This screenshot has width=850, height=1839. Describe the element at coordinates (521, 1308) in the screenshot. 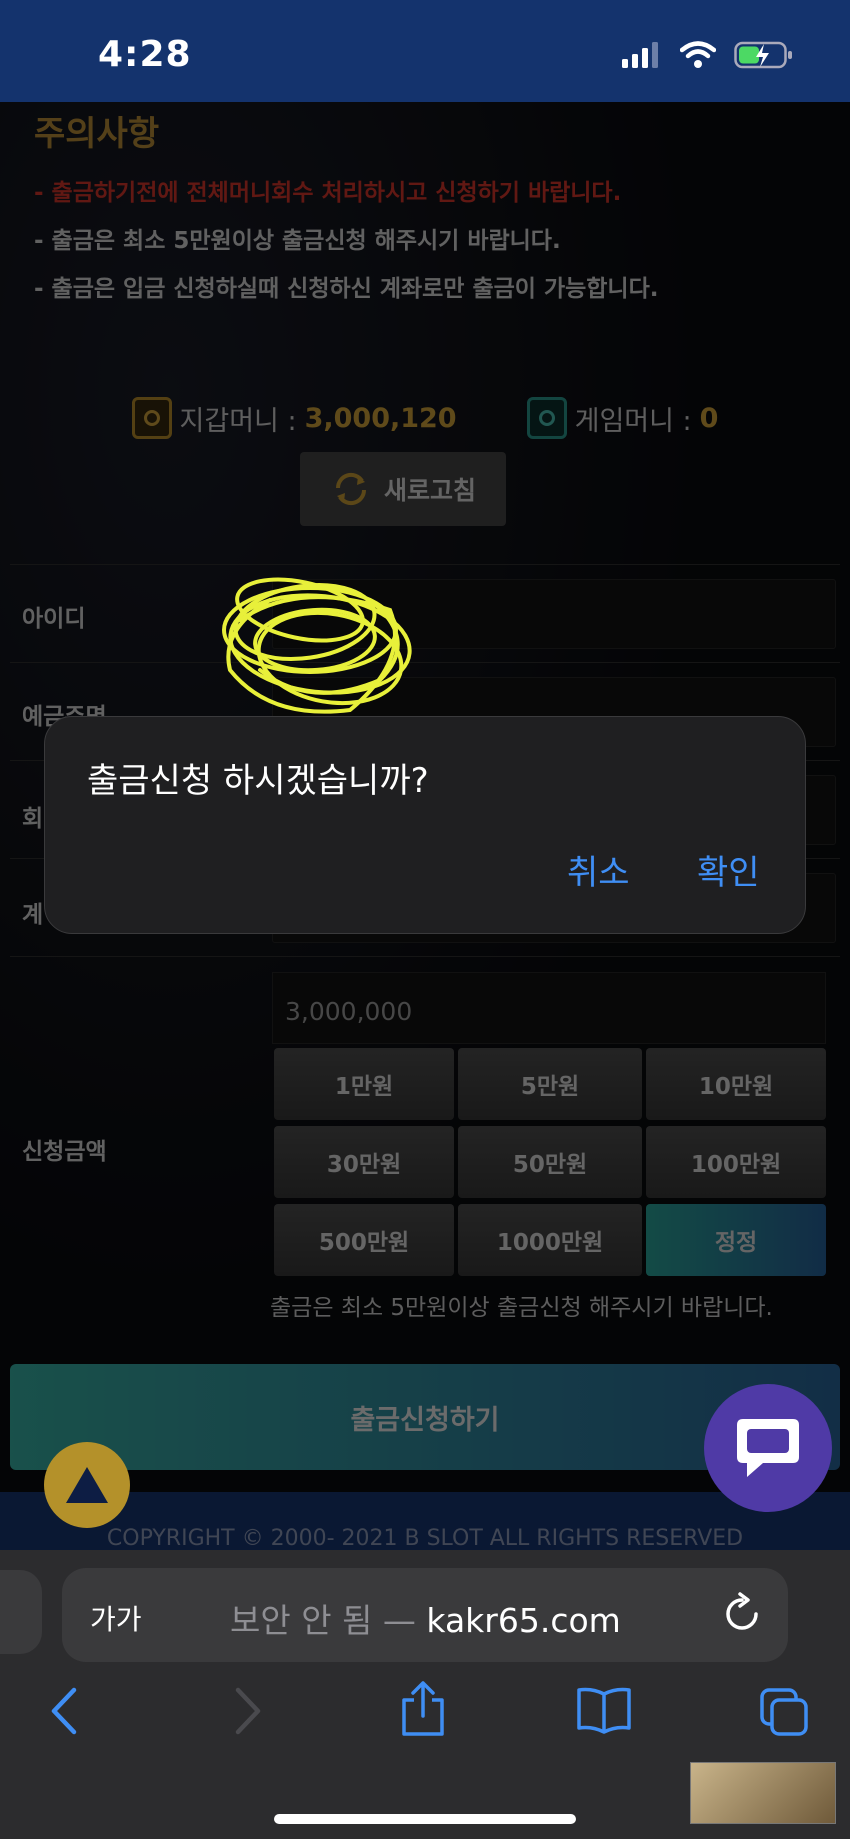

I see `amount-note: 출금은 최소 5만원이상 출금신청 해주시기 바랍니다.` at that location.